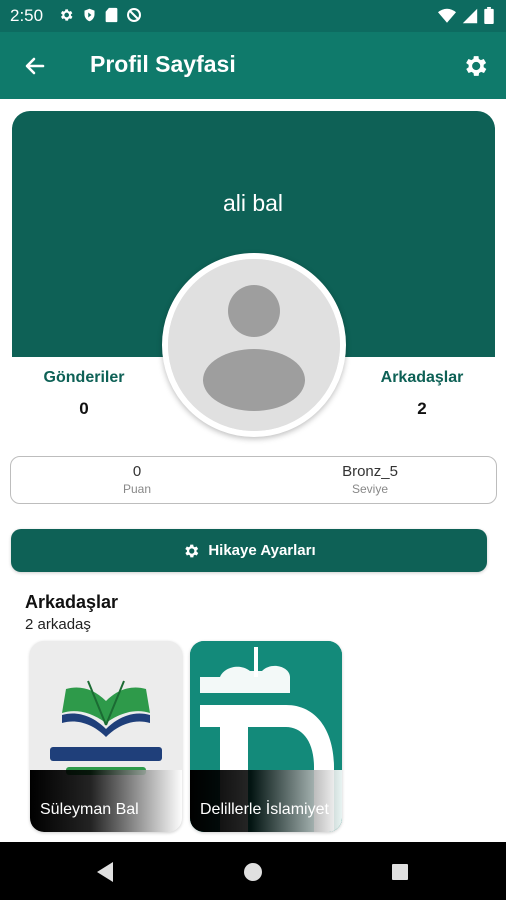  I want to click on default-user-icon, so click(254, 345).